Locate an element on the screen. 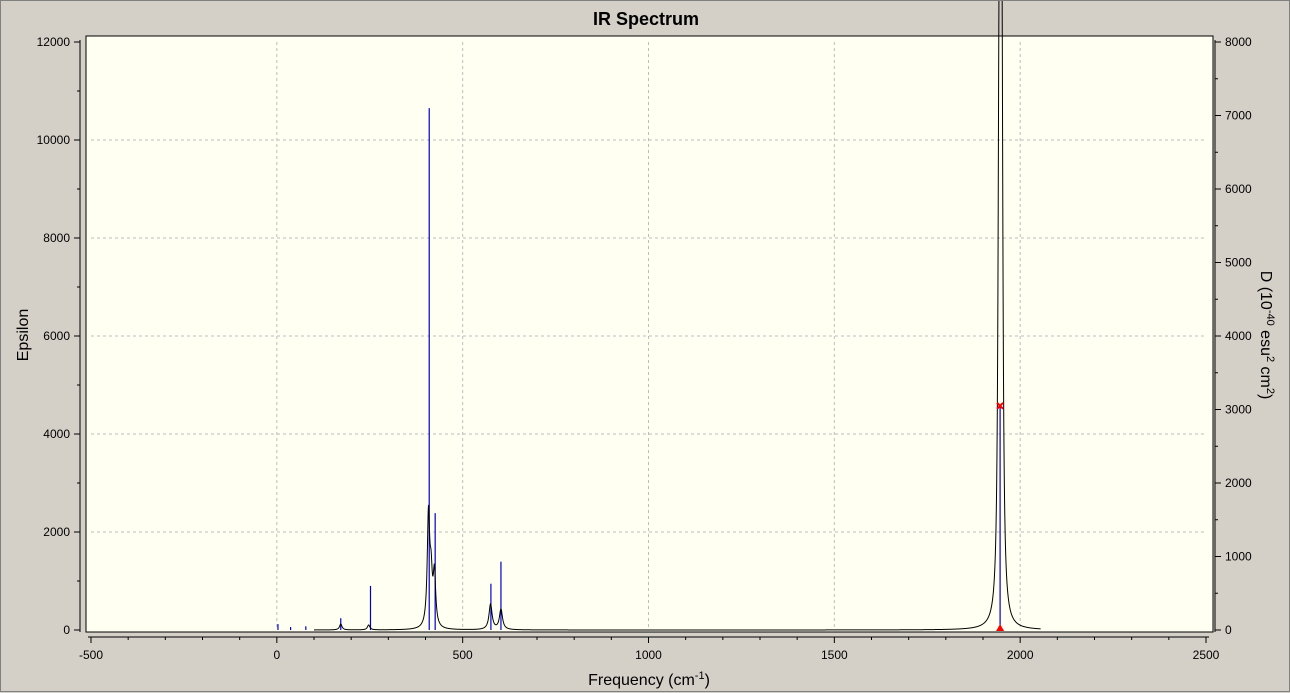 The width and height of the screenshot is (1290, 693). y-right-tick-label: 2000 is located at coordinates (1238, 483).